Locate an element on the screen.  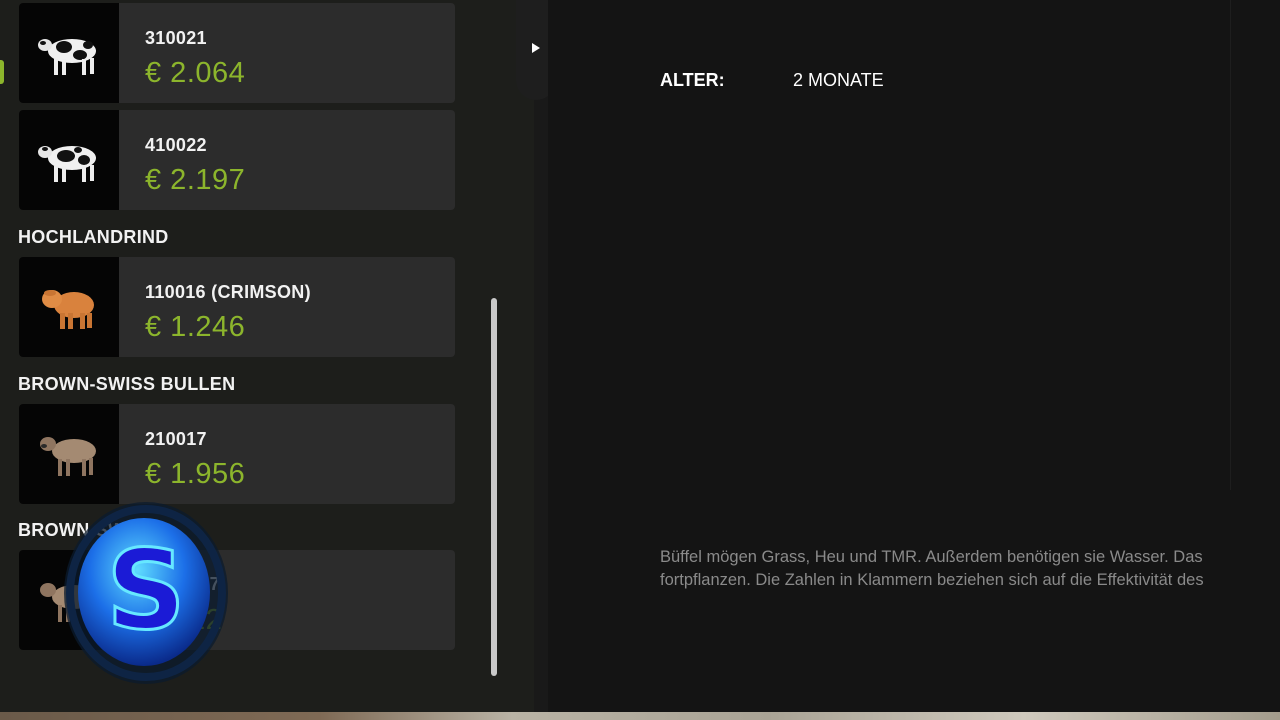
game-world-strip is located at coordinates (640, 716).